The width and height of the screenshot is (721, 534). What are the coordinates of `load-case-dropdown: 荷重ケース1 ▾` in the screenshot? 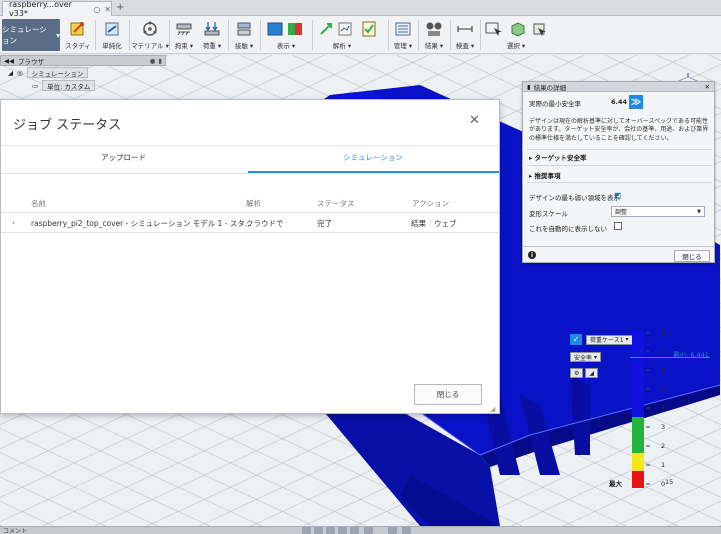 It's located at (609, 339).